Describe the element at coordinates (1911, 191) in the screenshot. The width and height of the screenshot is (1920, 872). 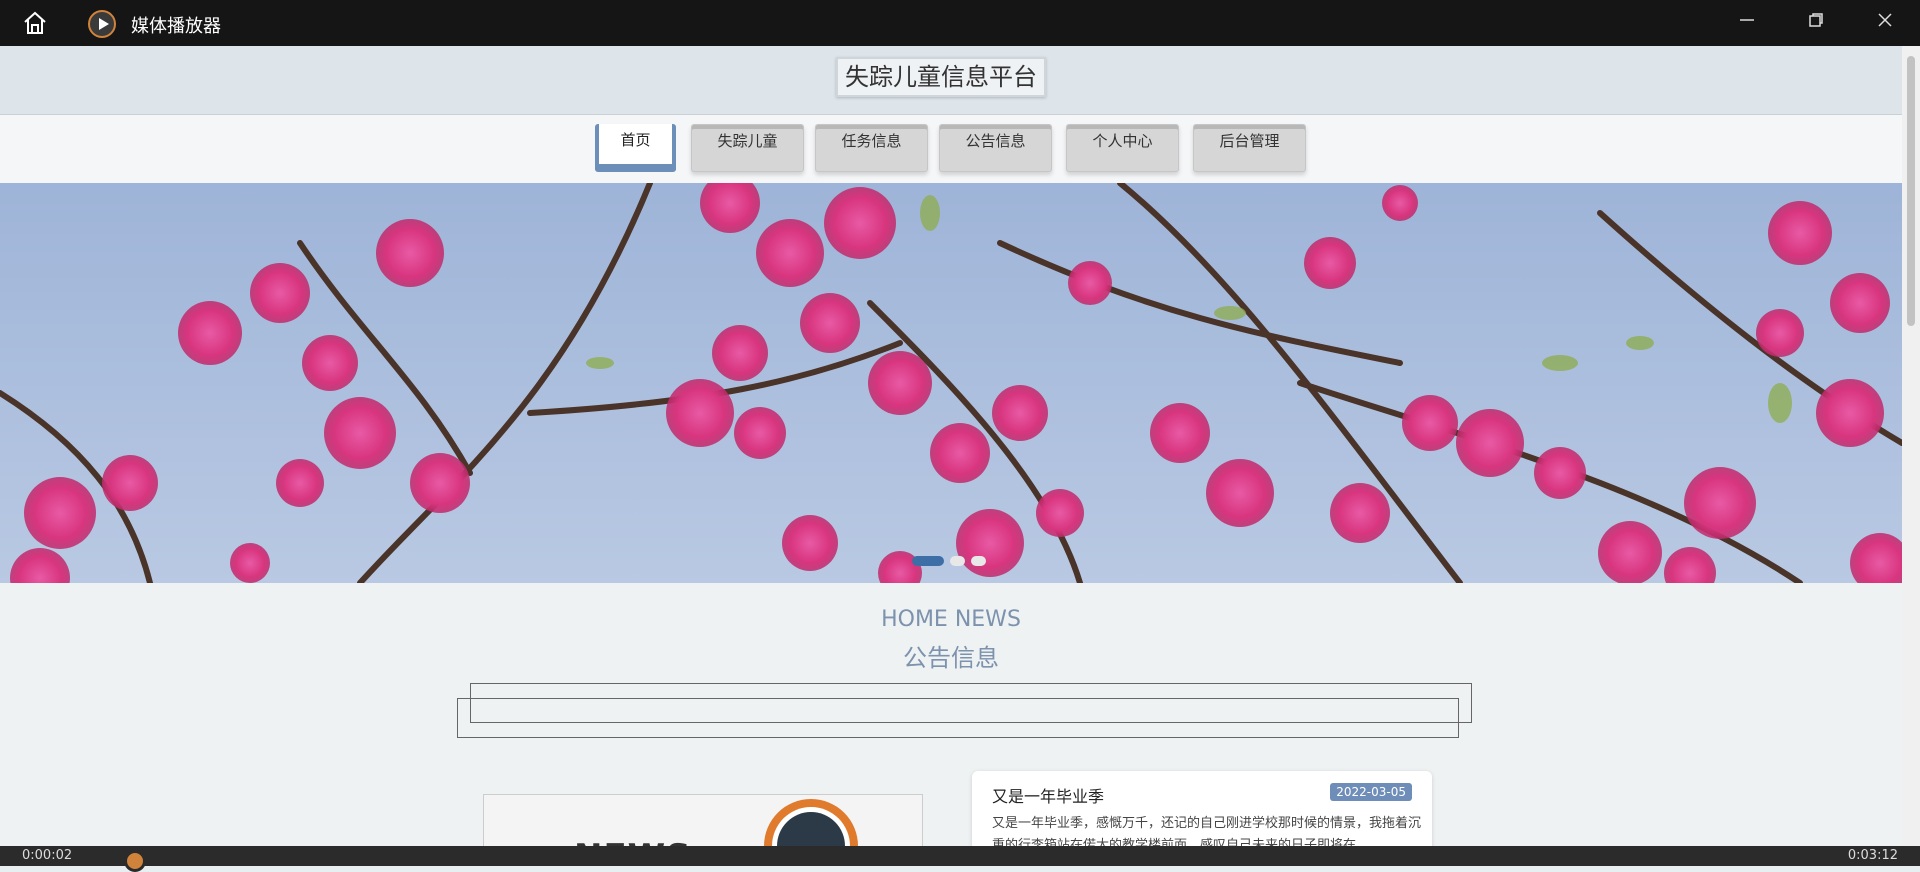
I see `scrollbar-thumb` at that location.